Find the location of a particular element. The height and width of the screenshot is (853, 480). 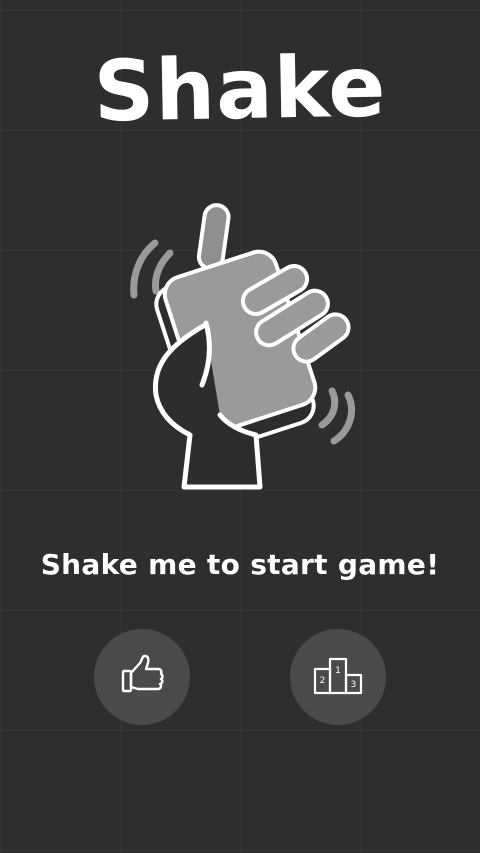

podium-third-label: 3 is located at coordinates (354, 685).